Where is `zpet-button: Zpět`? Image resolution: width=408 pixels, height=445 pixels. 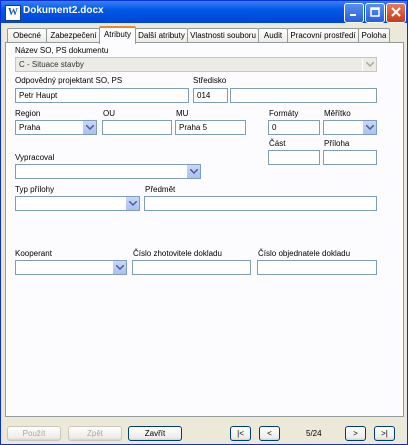
zpet-button: Zpět is located at coordinates (95, 433).